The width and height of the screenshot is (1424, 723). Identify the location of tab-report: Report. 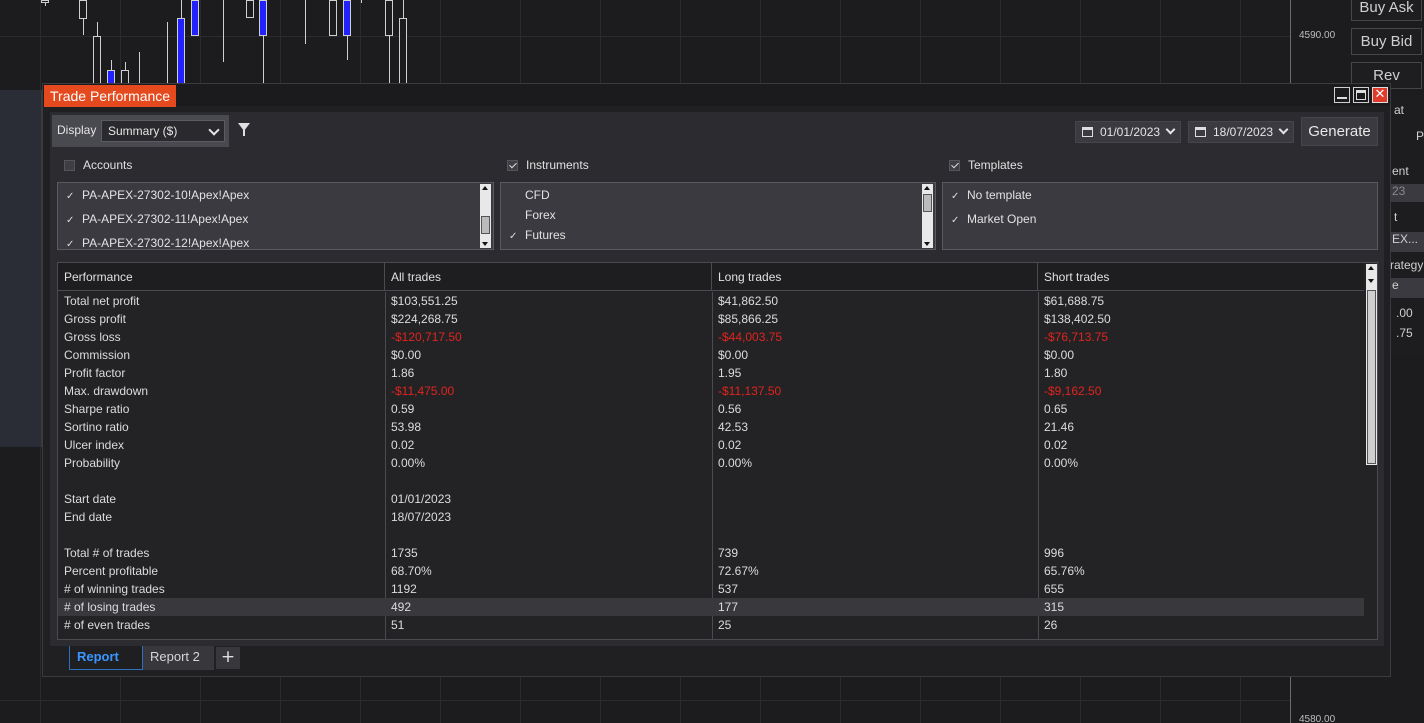
(106, 658).